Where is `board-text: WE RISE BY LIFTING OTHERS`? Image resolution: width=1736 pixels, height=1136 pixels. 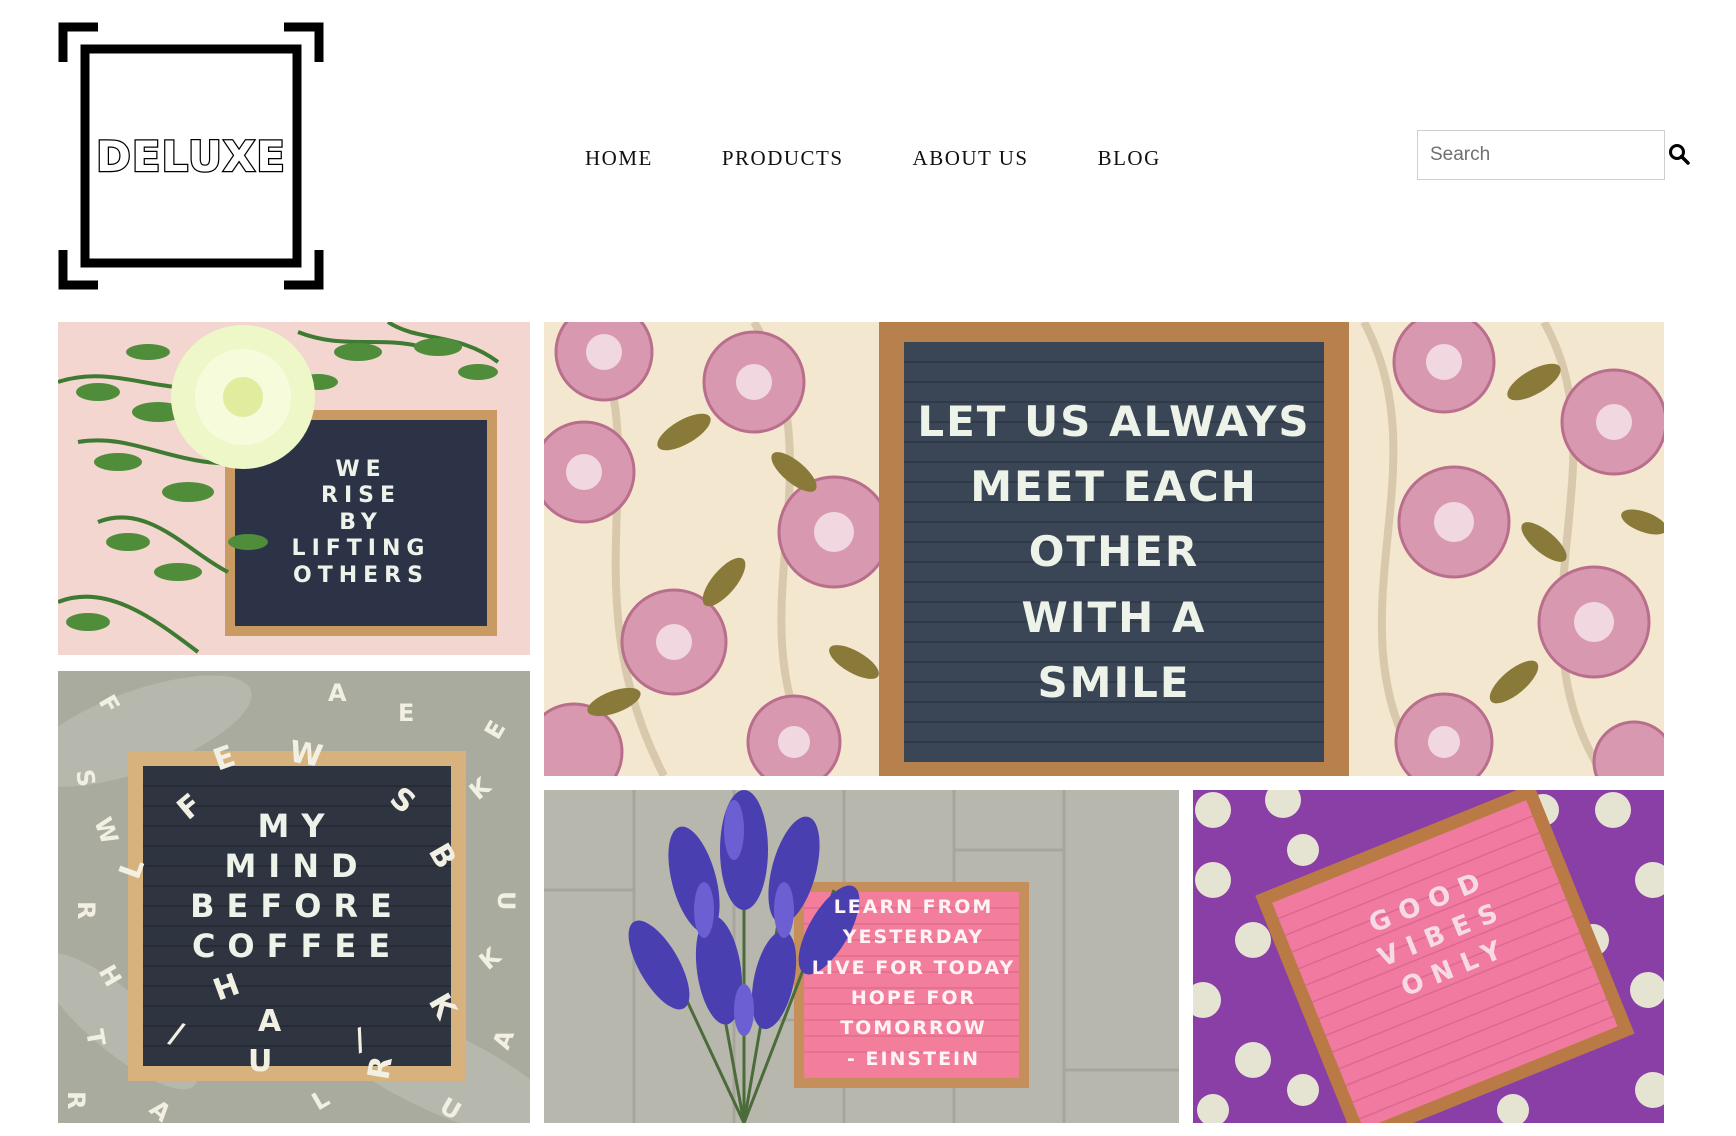 board-text: WE RISE BY LIFTING OTHERS is located at coordinates (361, 522).